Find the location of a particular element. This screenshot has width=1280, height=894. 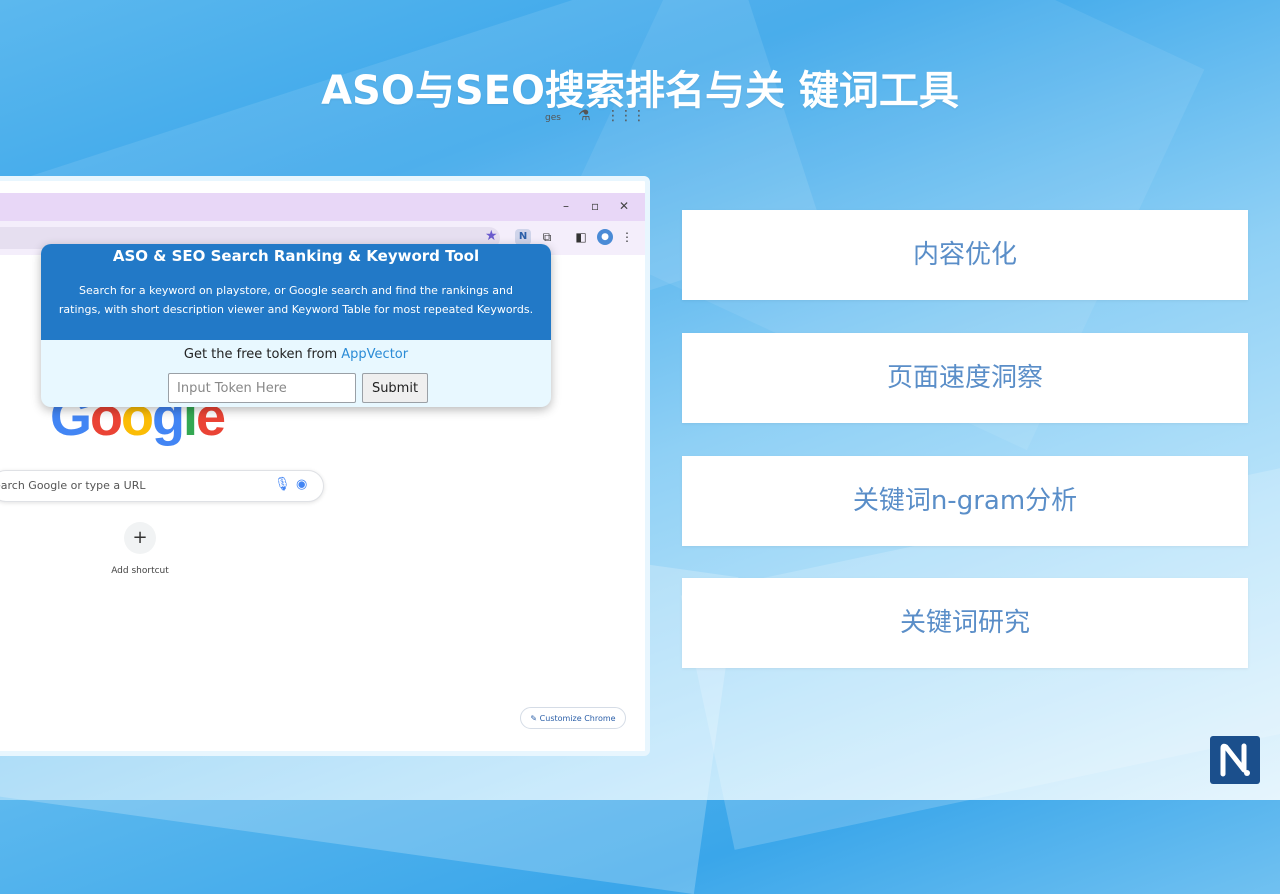

customize-chrome-label: Customize Chrome is located at coordinates (577, 718).